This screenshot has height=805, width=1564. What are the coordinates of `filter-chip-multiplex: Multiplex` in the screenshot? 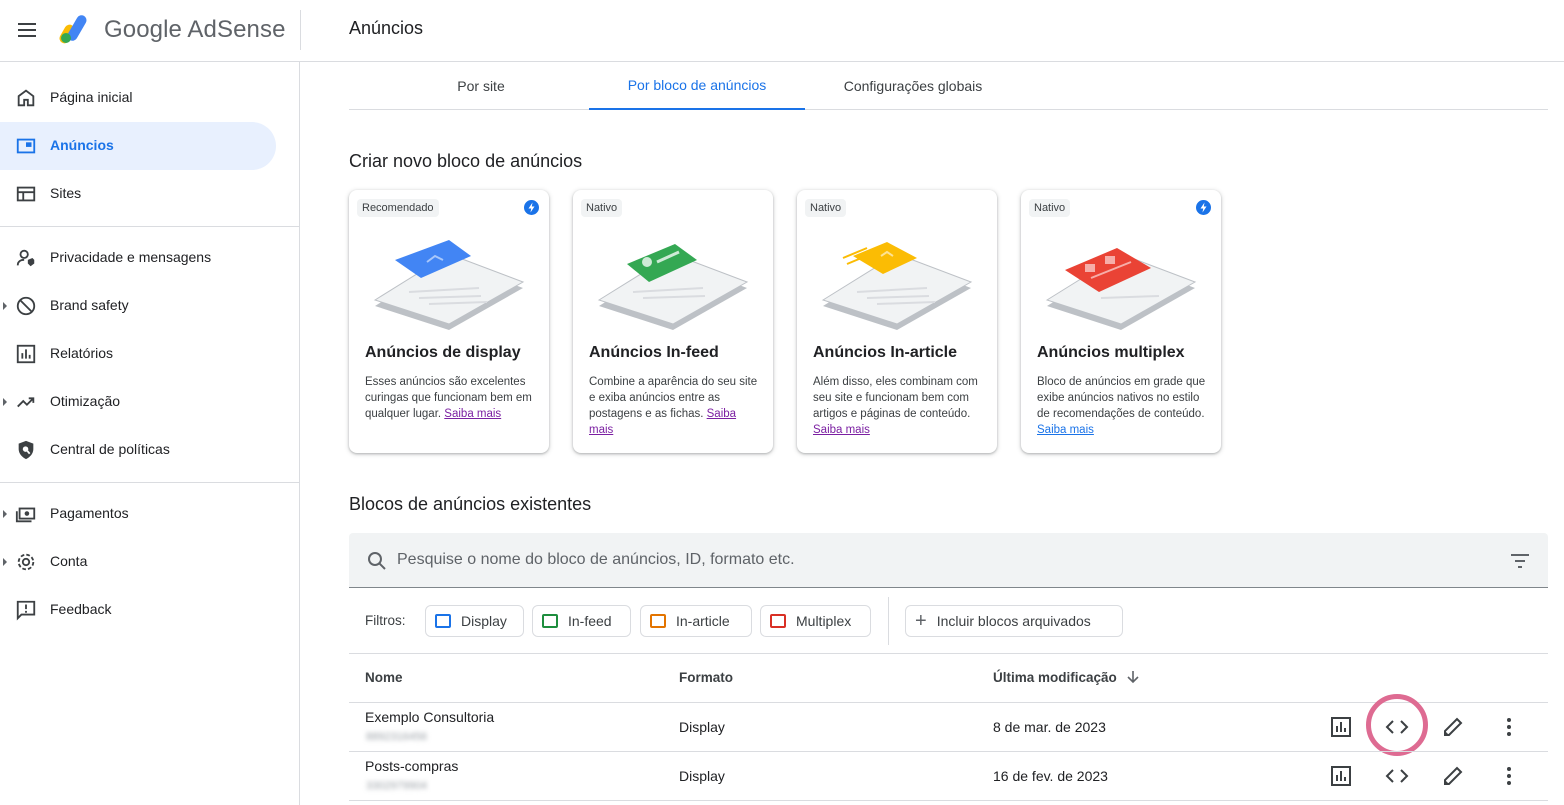 It's located at (815, 621).